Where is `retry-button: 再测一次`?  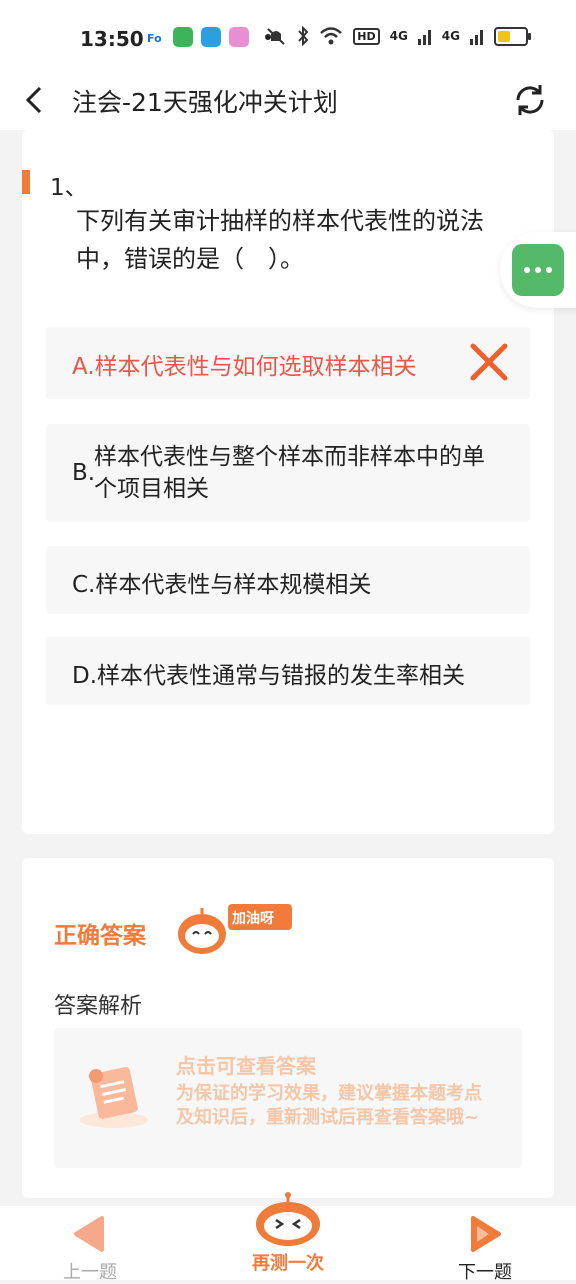
retry-button: 再测一次 is located at coordinates (288, 1235).